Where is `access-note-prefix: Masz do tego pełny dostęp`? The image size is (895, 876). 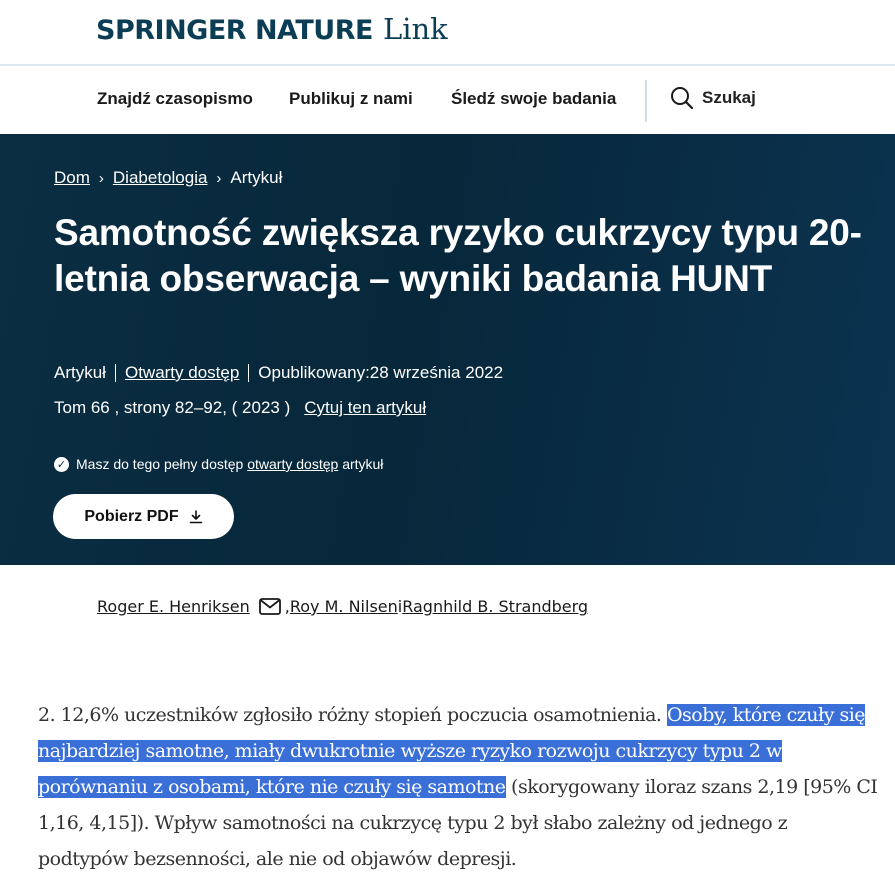
access-note-prefix: Masz do tego pełny dostęp is located at coordinates (160, 464).